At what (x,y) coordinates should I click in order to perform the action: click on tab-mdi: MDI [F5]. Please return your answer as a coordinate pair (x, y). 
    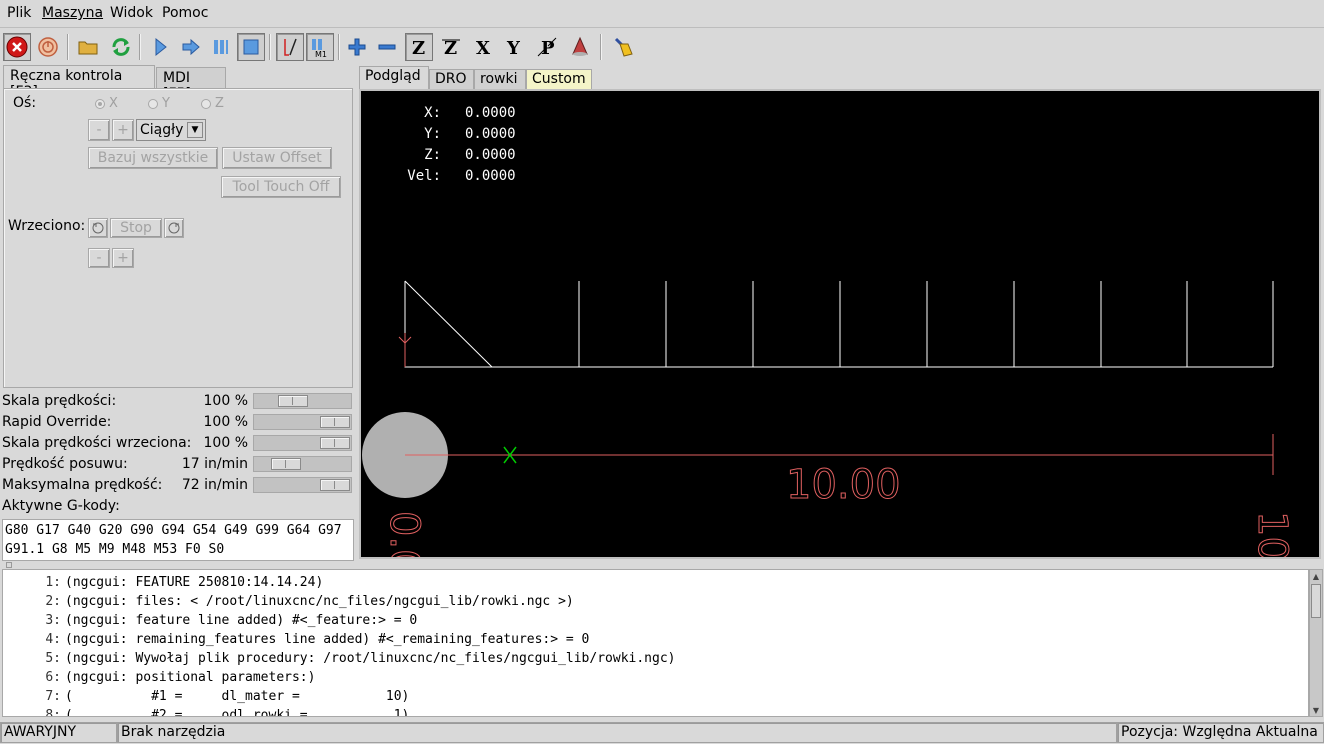
    Looking at the image, I should click on (191, 84).